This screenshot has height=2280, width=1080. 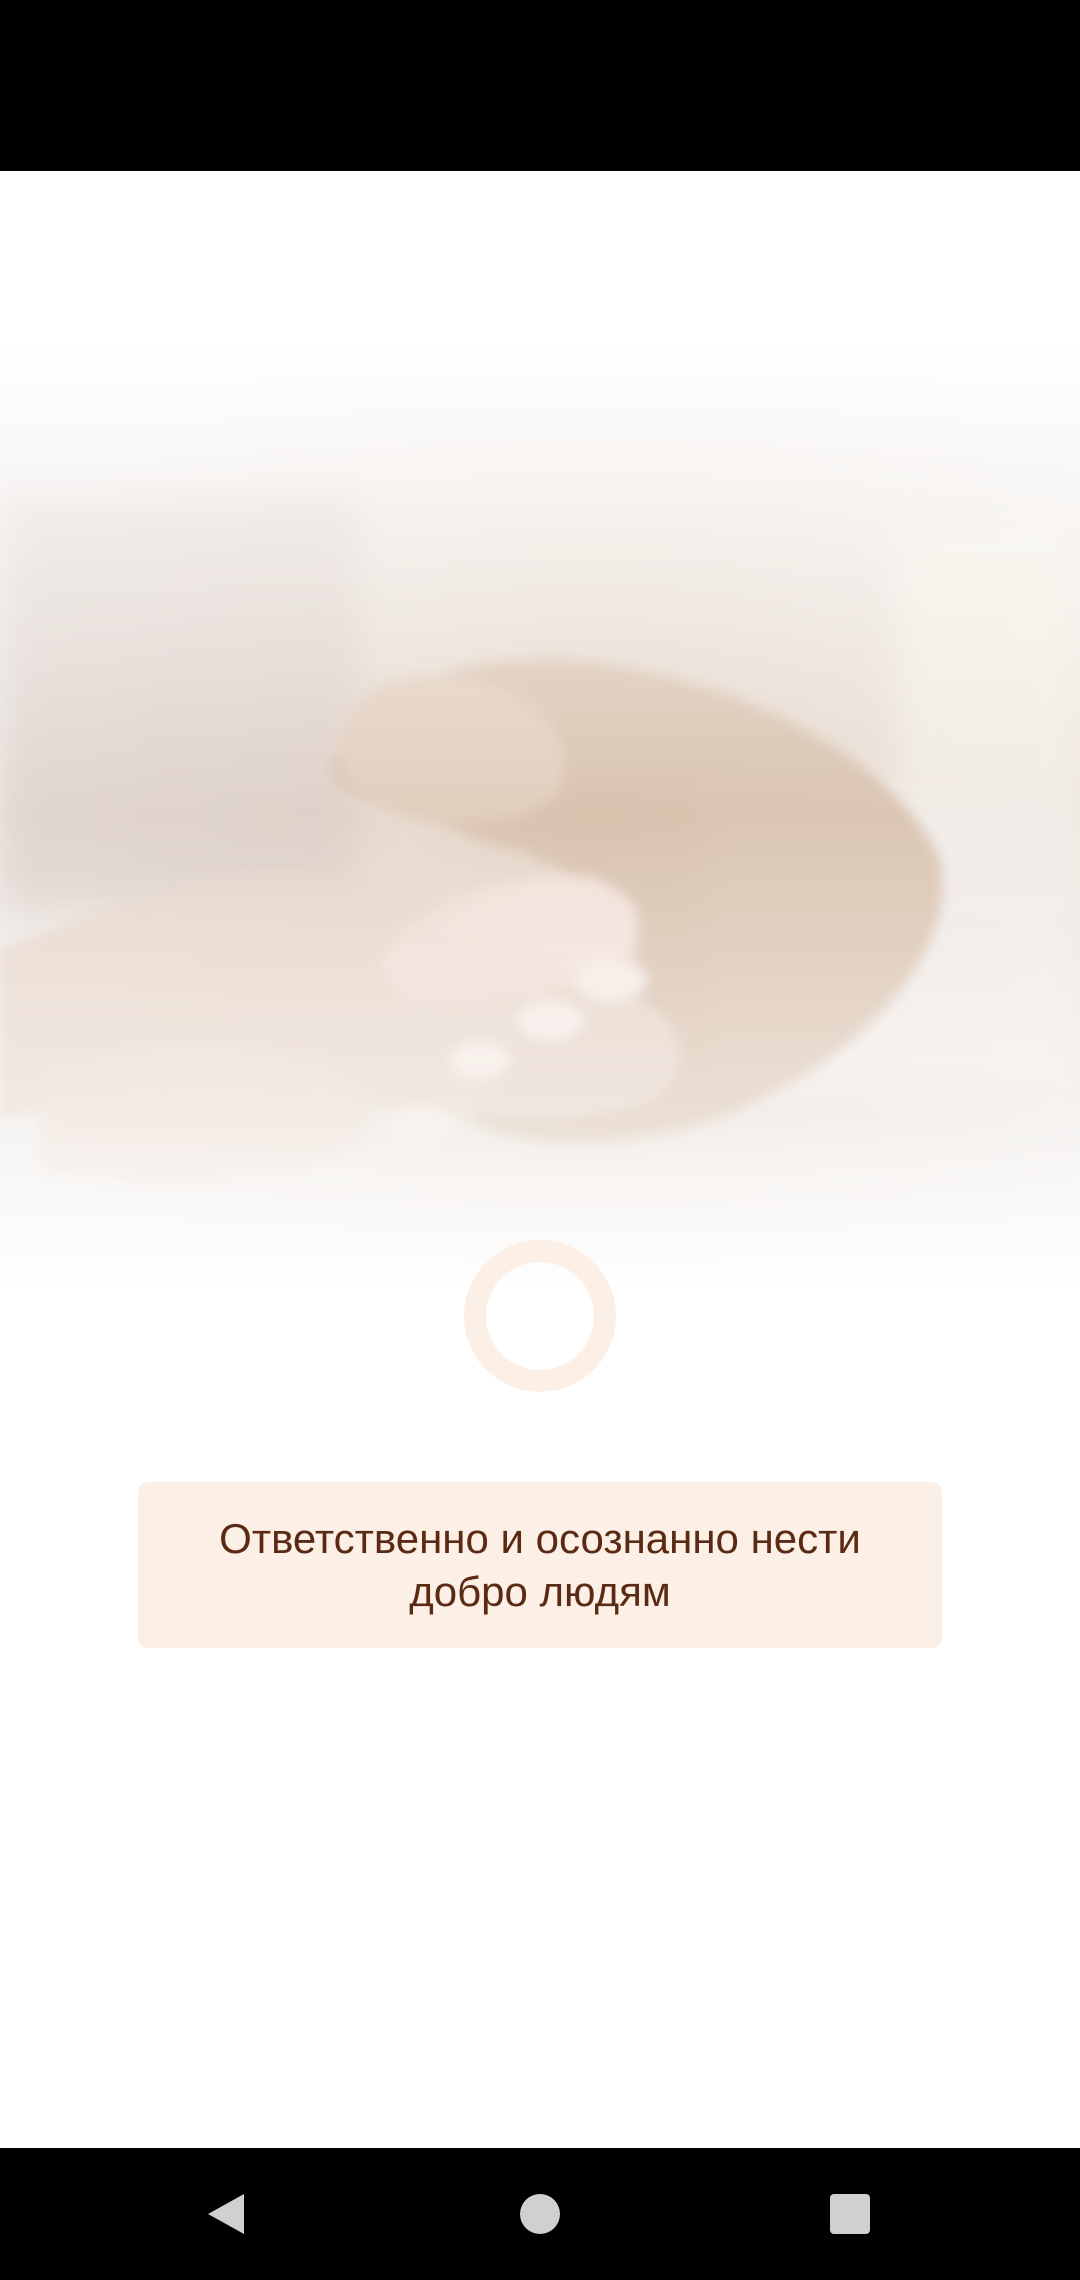 I want to click on navigation-bar, so click(x=540, y=2214).